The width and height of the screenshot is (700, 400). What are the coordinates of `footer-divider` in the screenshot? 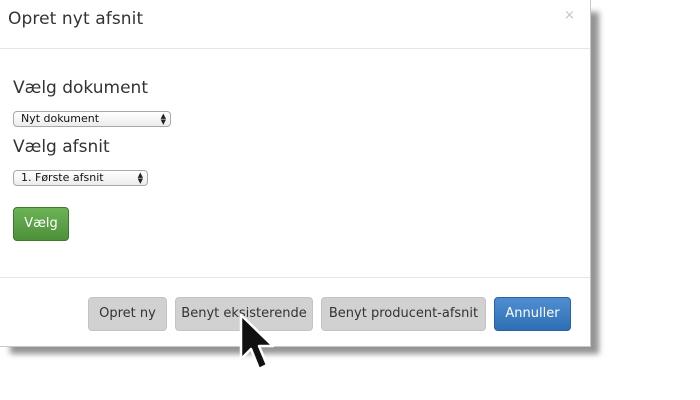 It's located at (295, 277).